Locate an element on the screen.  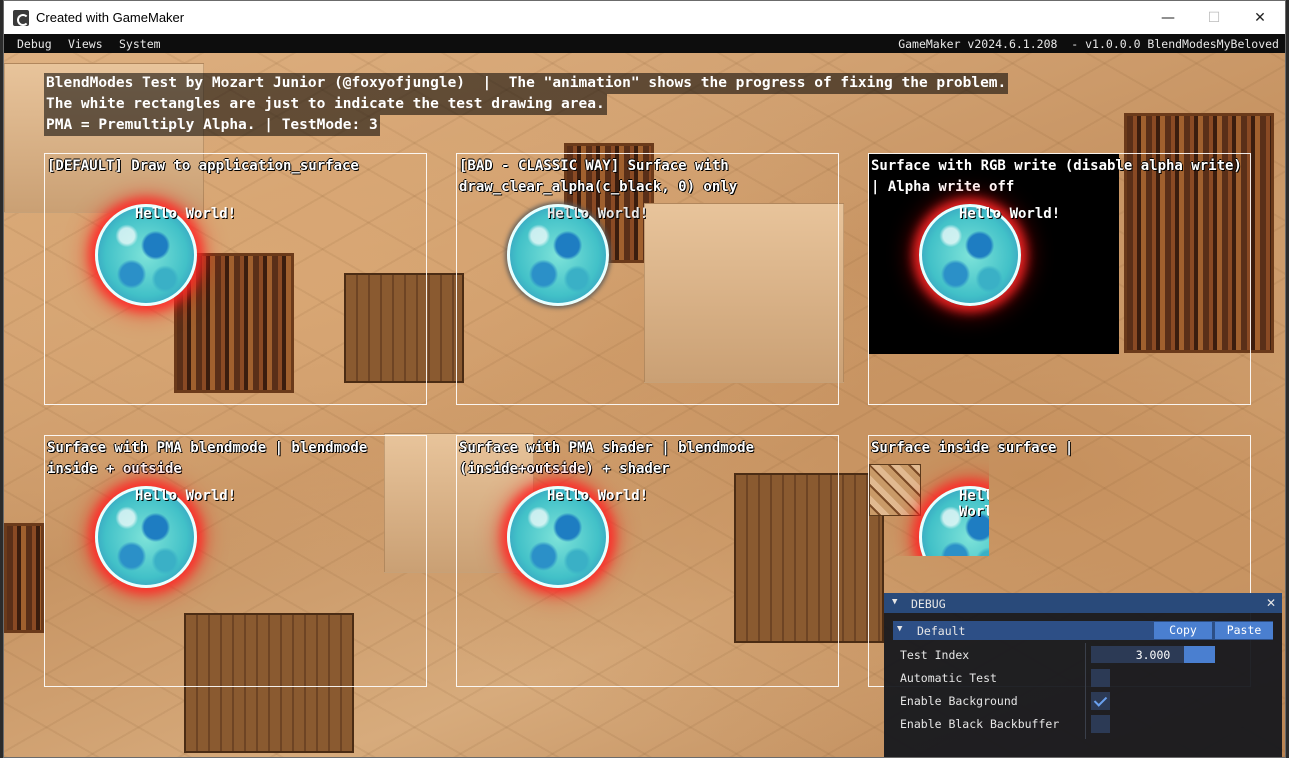
minimize-button: — is located at coordinates (1168, 17).